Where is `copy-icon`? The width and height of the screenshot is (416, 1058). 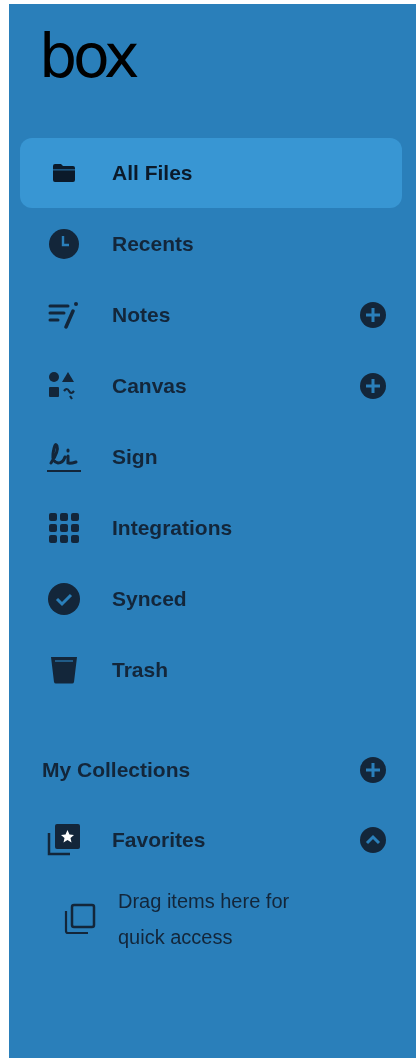
copy-icon is located at coordinates (80, 919).